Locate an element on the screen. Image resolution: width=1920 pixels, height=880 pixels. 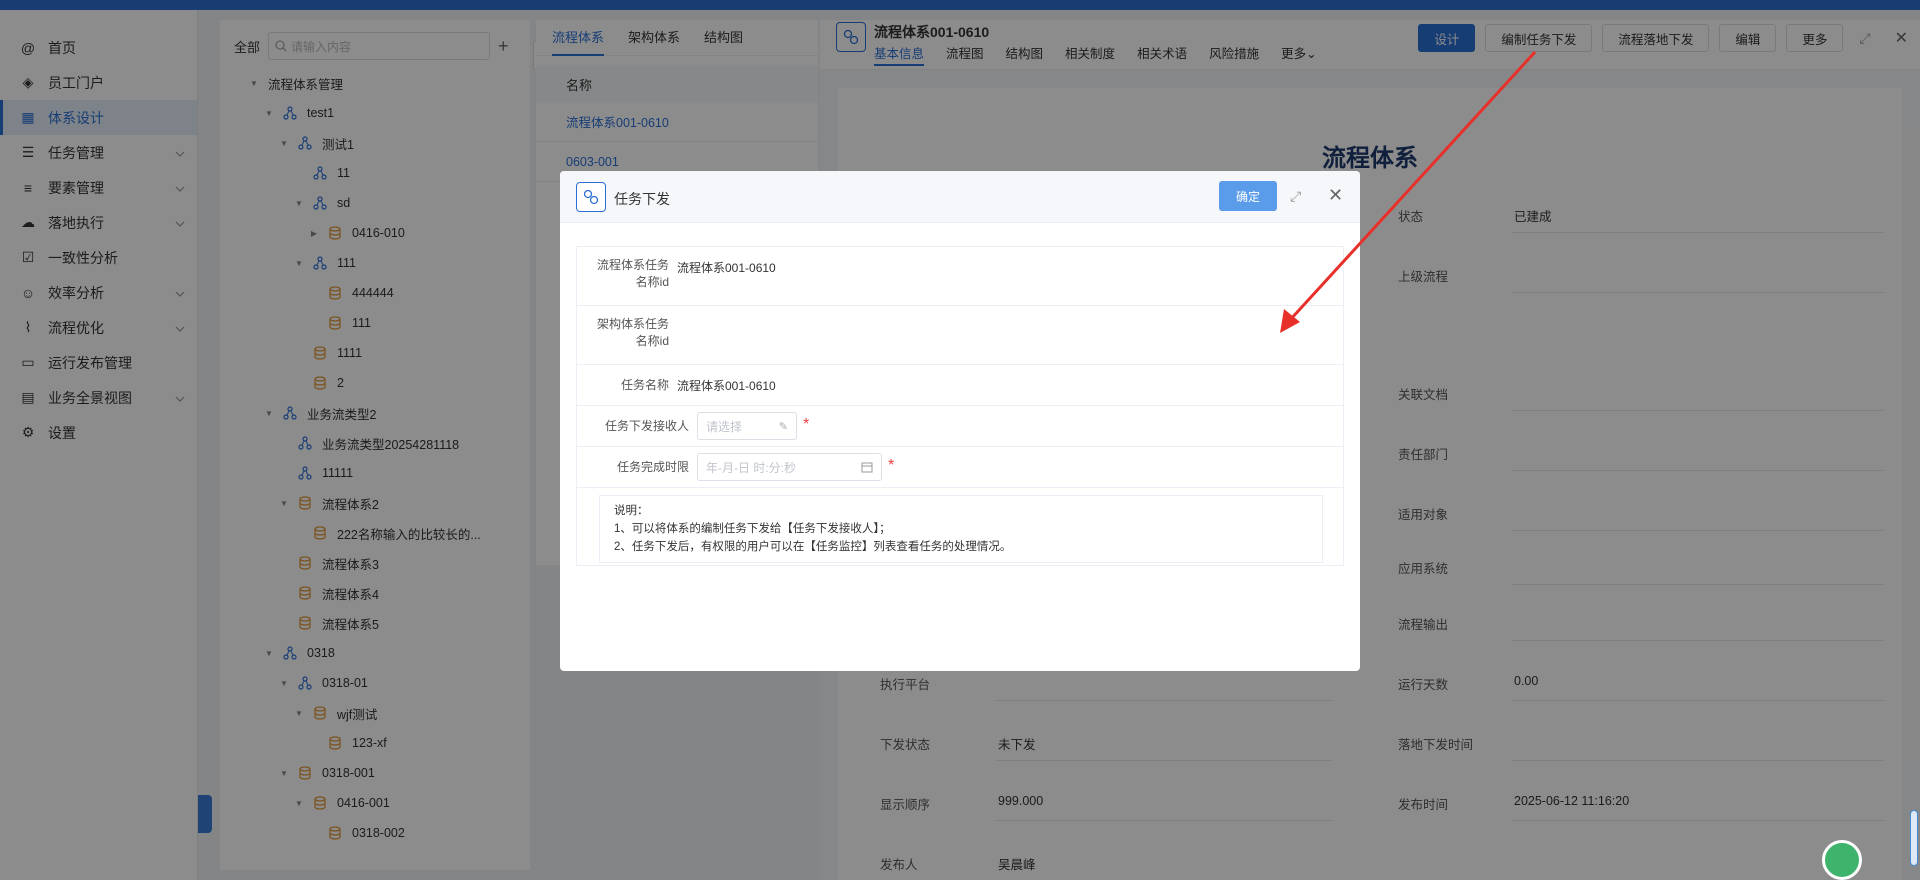
scroll-indicator is located at coordinates (1914, 838).